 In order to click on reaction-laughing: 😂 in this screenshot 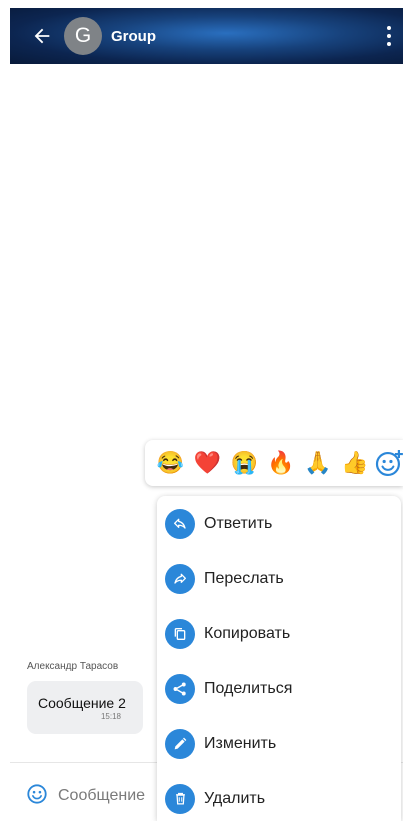, I will do `click(170, 463)`.